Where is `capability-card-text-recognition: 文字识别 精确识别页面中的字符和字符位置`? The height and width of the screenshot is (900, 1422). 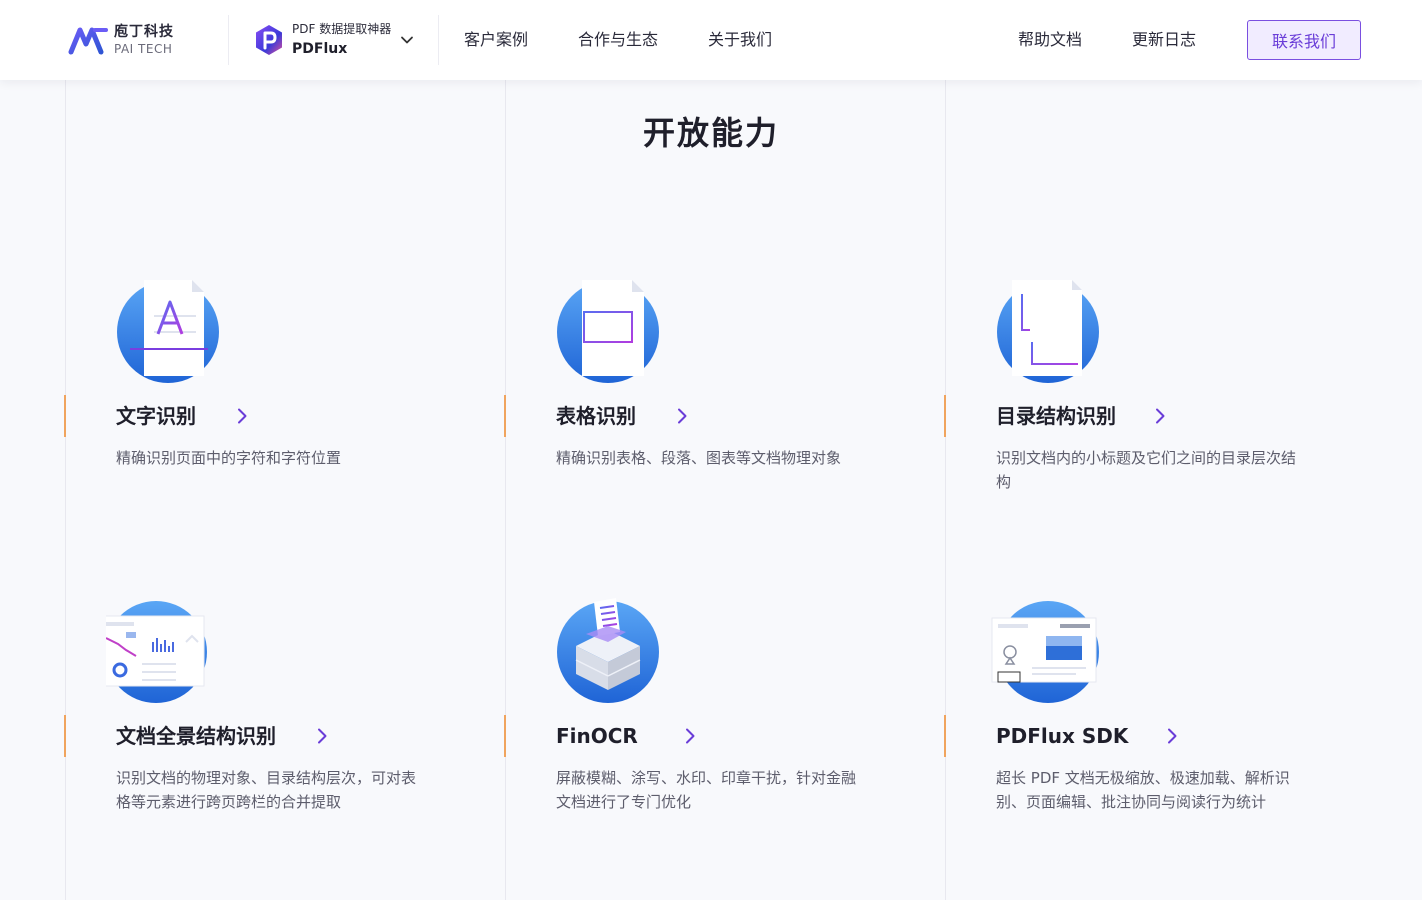 capability-card-text-recognition: 文字识别 精确识别页面中的字符和字符位置 is located at coordinates (296, 410).